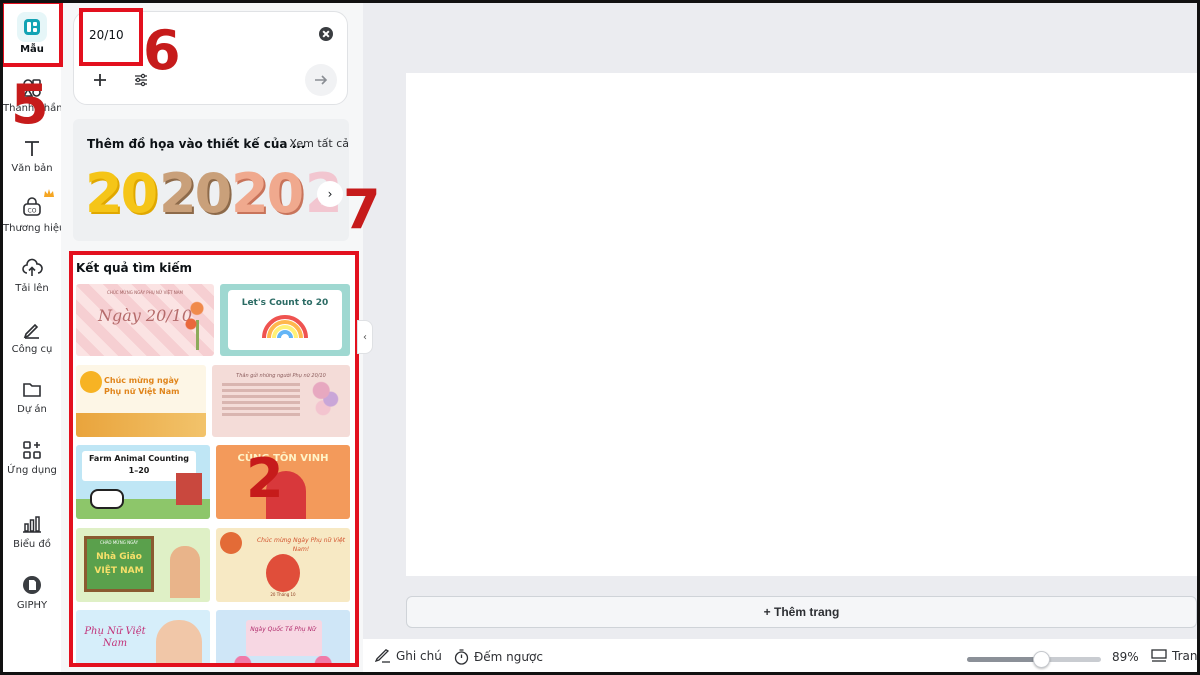 The height and width of the screenshot is (675, 1200). What do you see at coordinates (210, 58) in the screenshot?
I see `search-box: 20/10` at bounding box center [210, 58].